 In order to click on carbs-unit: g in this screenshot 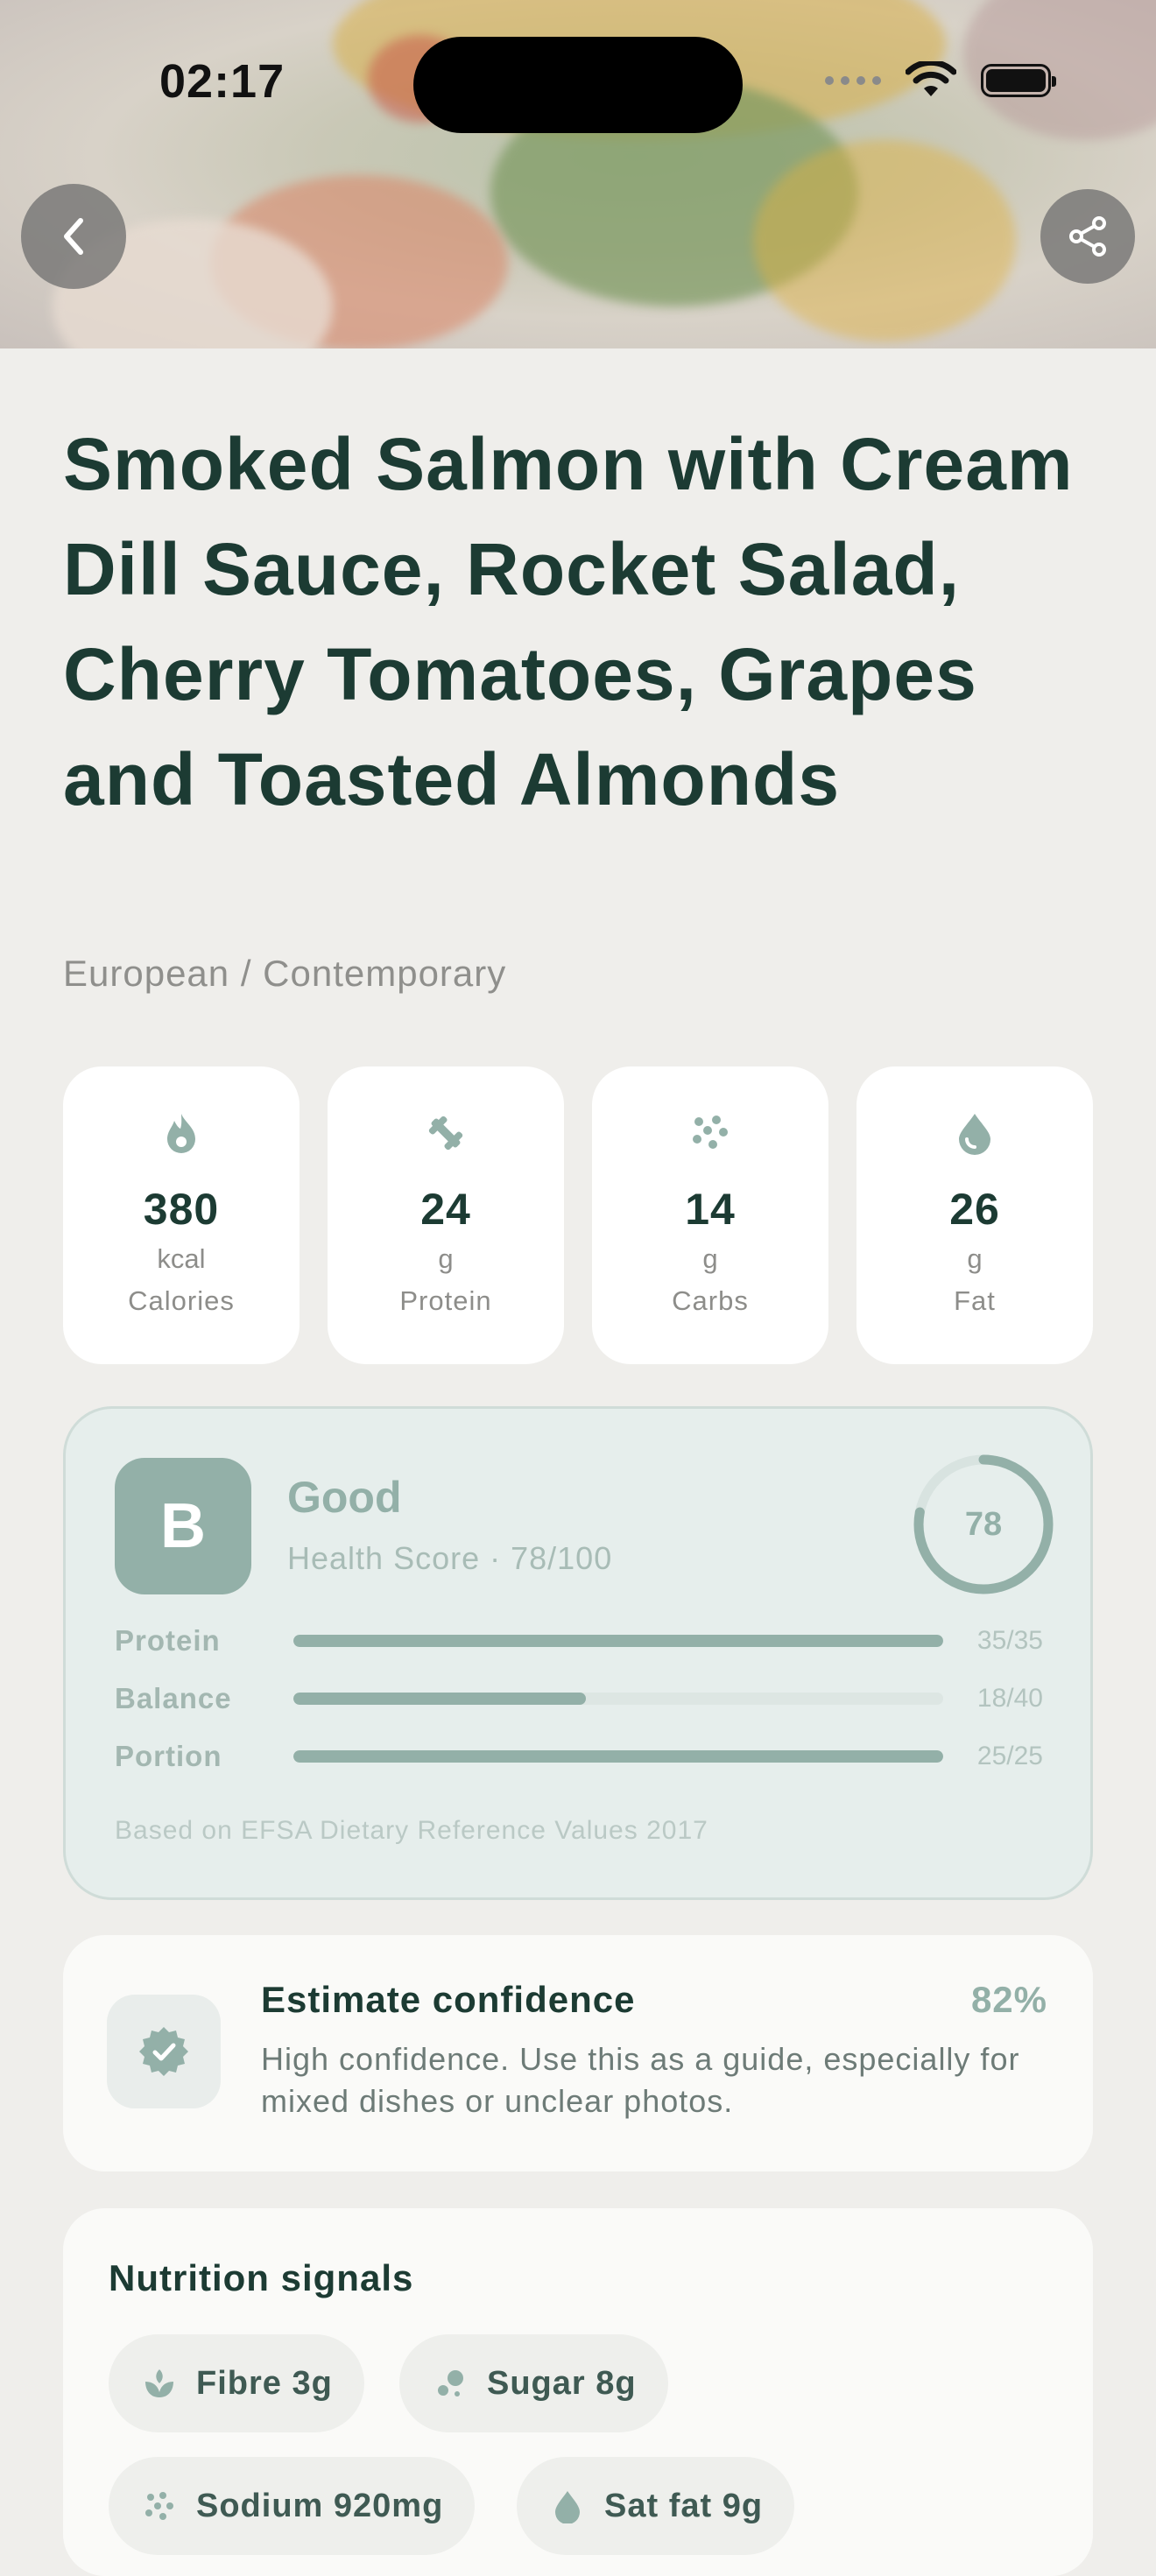, I will do `click(710, 1258)`.